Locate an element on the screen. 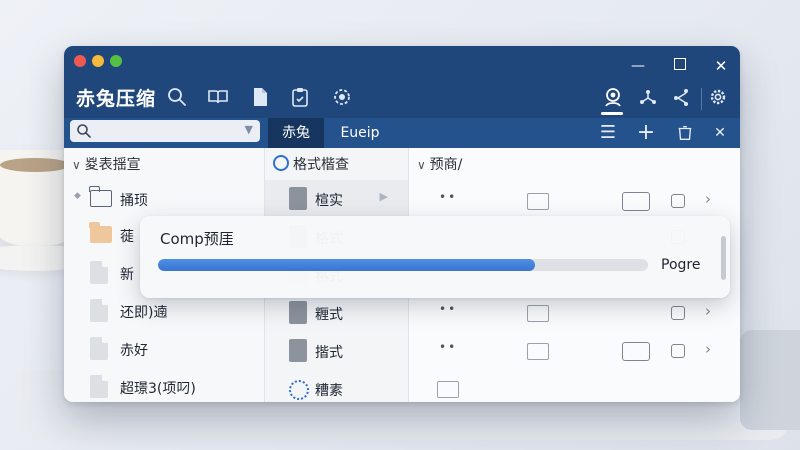 The image size is (800, 450). zoom-dot-button is located at coordinates (116, 61).